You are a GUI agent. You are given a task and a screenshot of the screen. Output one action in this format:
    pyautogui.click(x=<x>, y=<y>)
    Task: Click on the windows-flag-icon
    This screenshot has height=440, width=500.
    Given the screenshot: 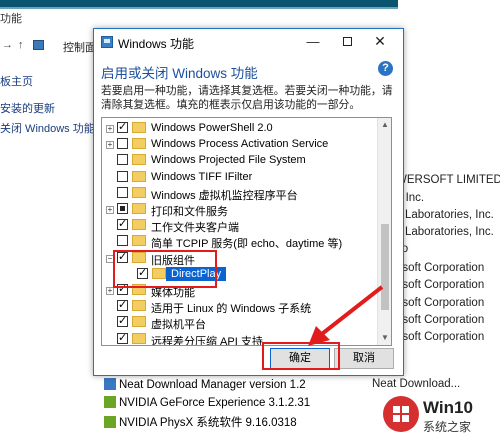 What is the action you would take?
    pyautogui.click(x=401, y=414)
    